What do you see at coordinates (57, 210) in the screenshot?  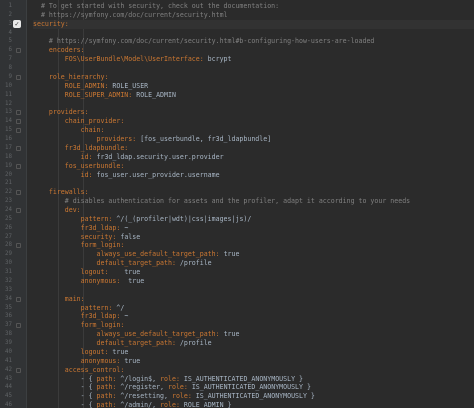 I see `yaml-key: dev:` at bounding box center [57, 210].